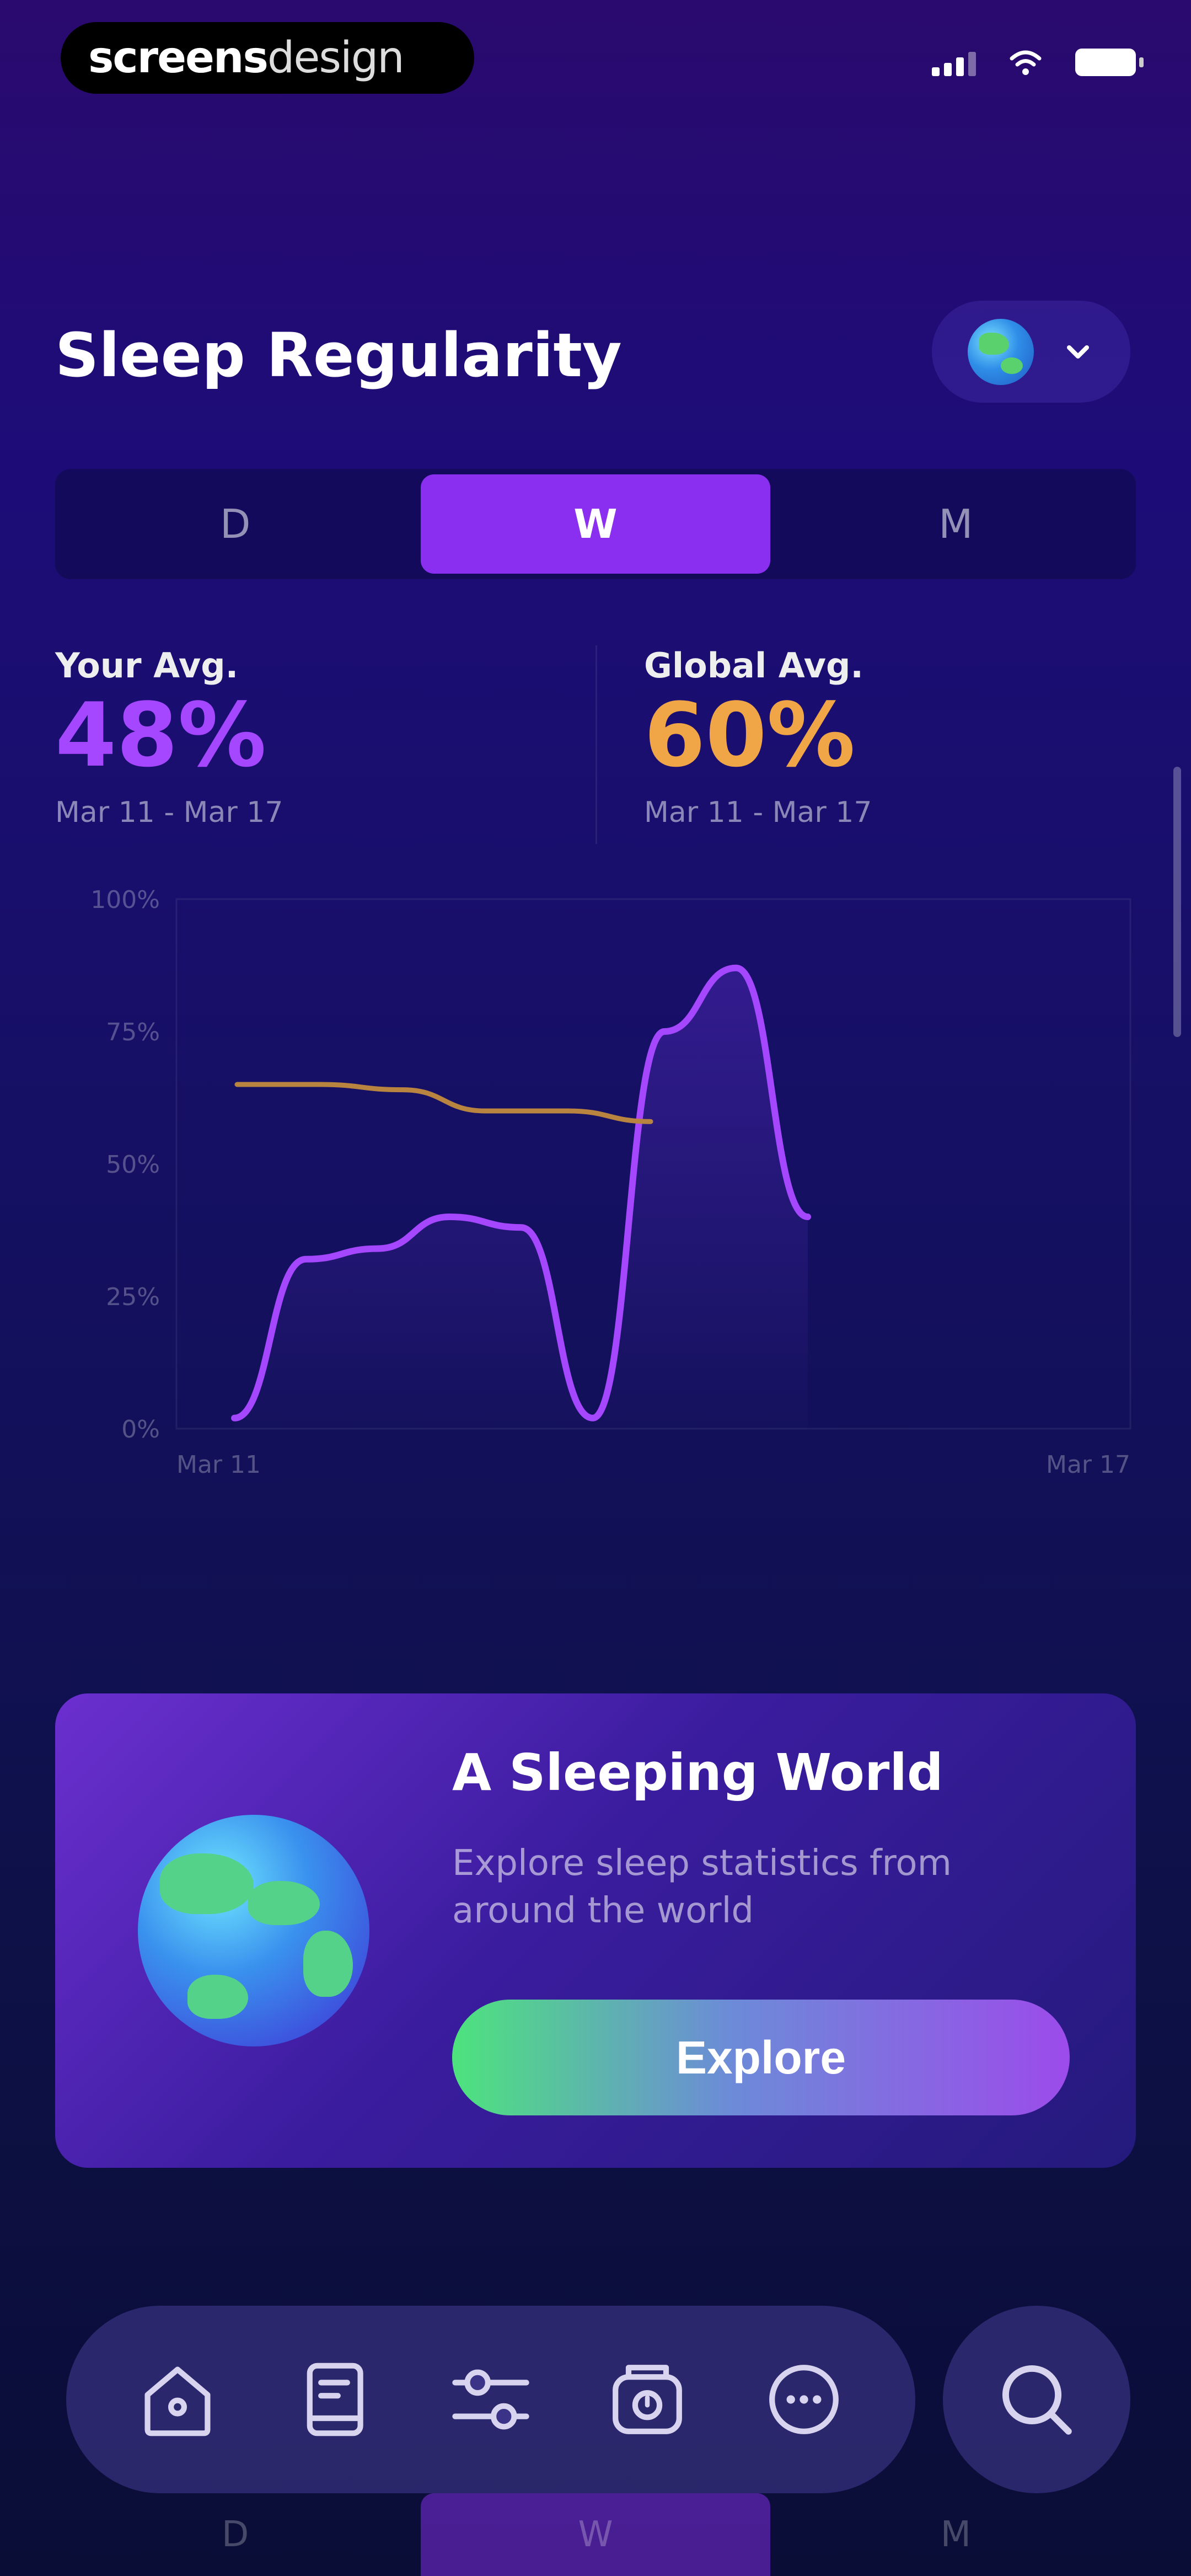 This screenshot has height=2576, width=1191. I want to click on background-period-tabs: D W M, so click(595, 2534).